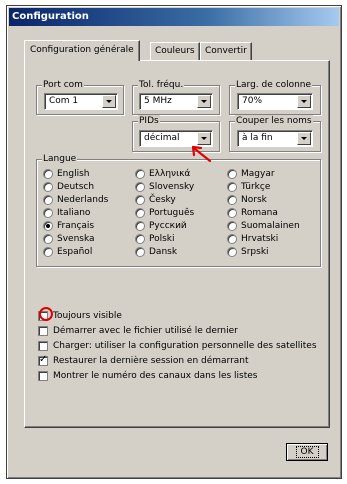  Describe the element at coordinates (201, 154) in the screenshot. I see `annotation-arrow-icon` at that location.